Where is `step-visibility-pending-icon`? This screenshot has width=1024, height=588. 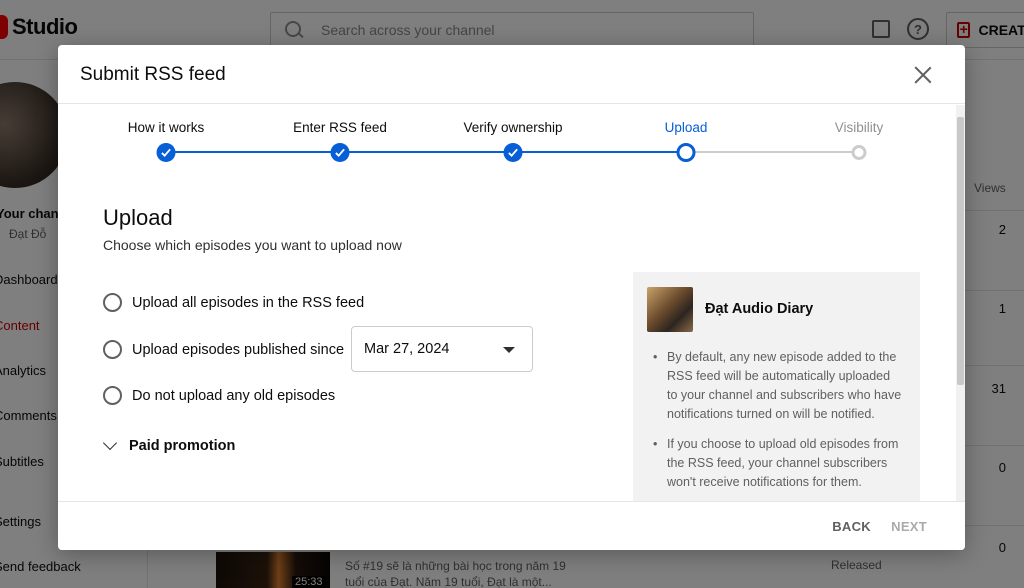 step-visibility-pending-icon is located at coordinates (859, 152).